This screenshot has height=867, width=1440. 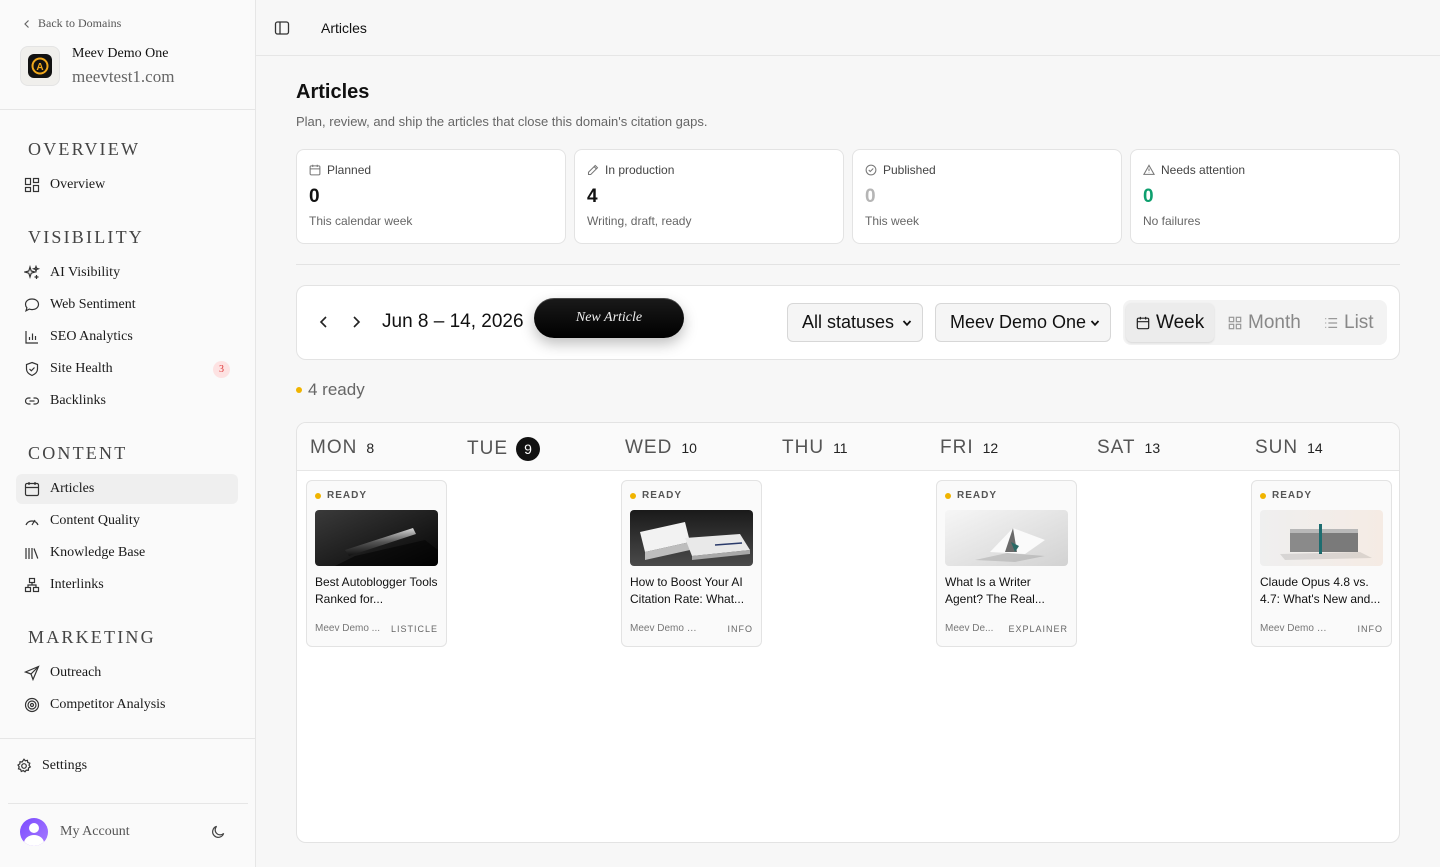 I want to click on new-article-button: New Article, so click(x=609, y=318).